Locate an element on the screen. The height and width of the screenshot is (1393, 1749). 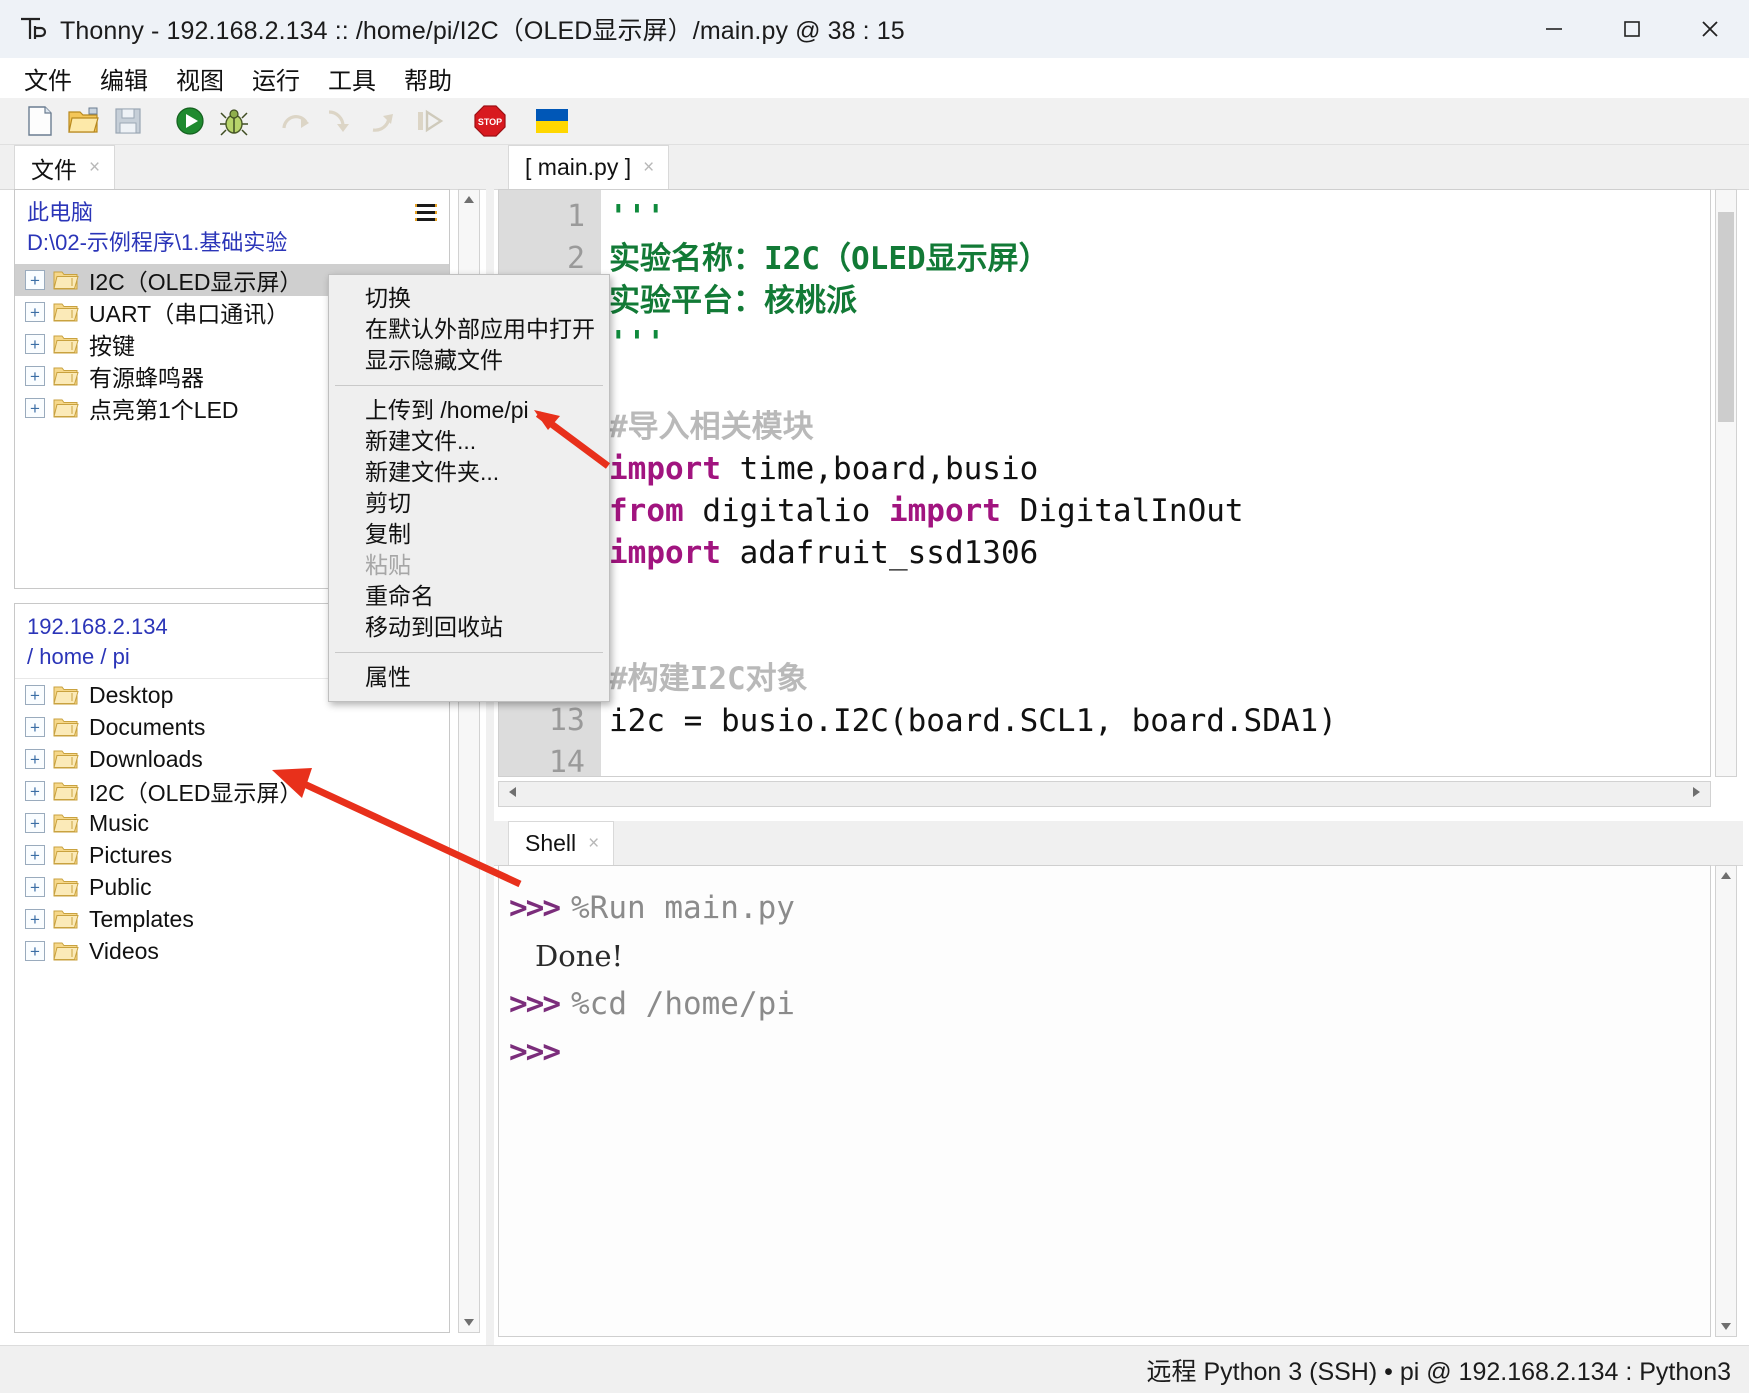
local-scroll-up-icon is located at coordinates (469, 200).